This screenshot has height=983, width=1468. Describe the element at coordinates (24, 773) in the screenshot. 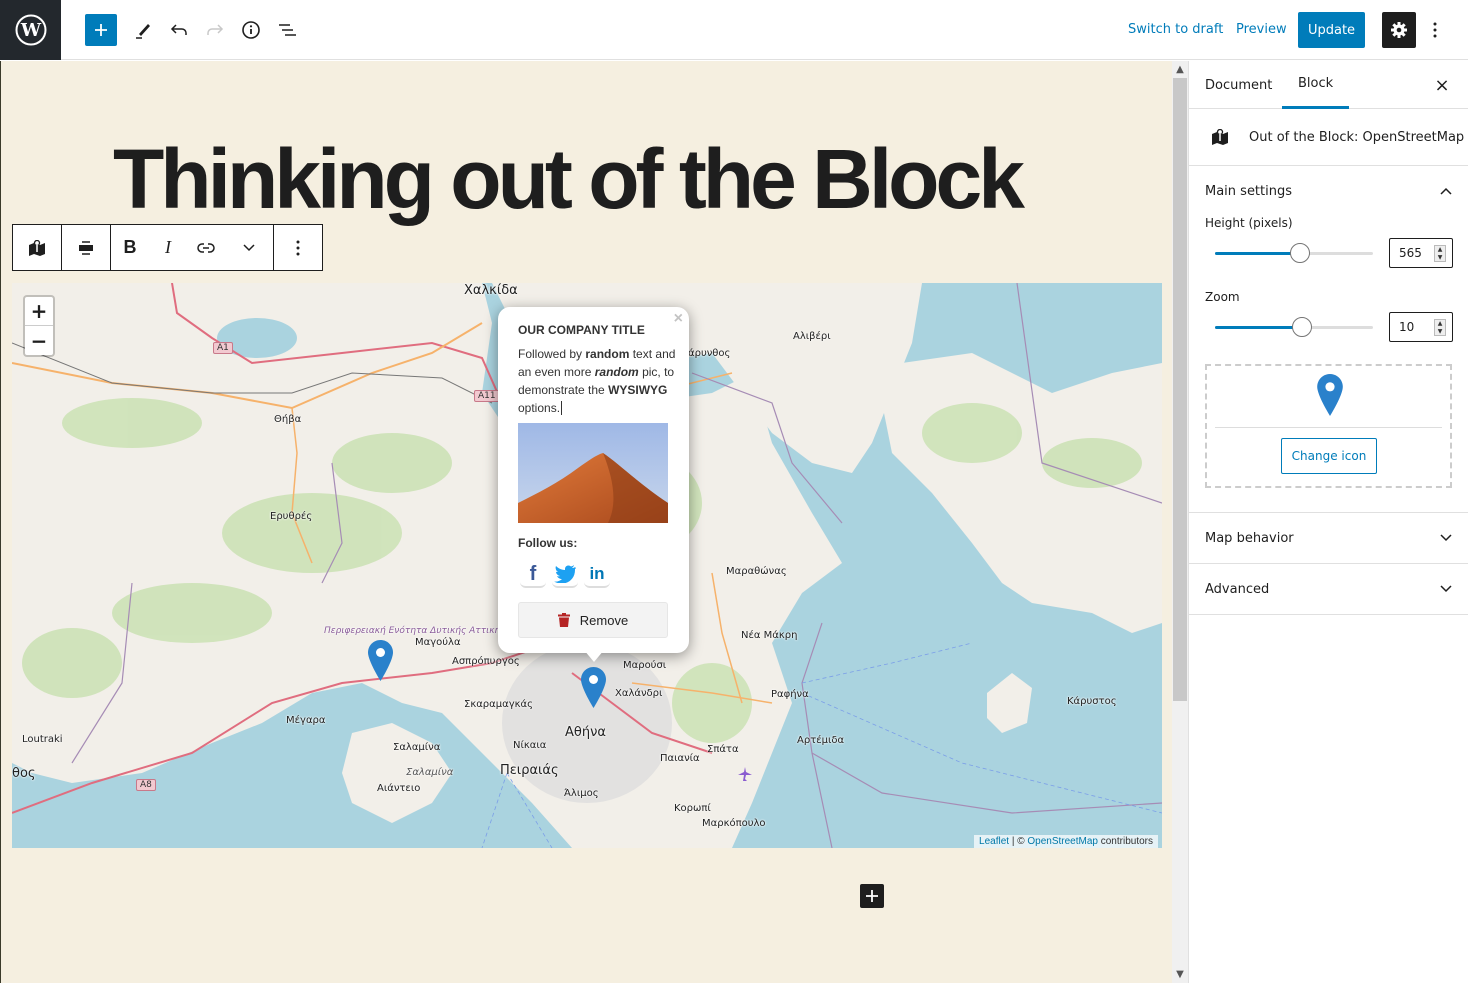

I see `map-place-label: θος` at that location.